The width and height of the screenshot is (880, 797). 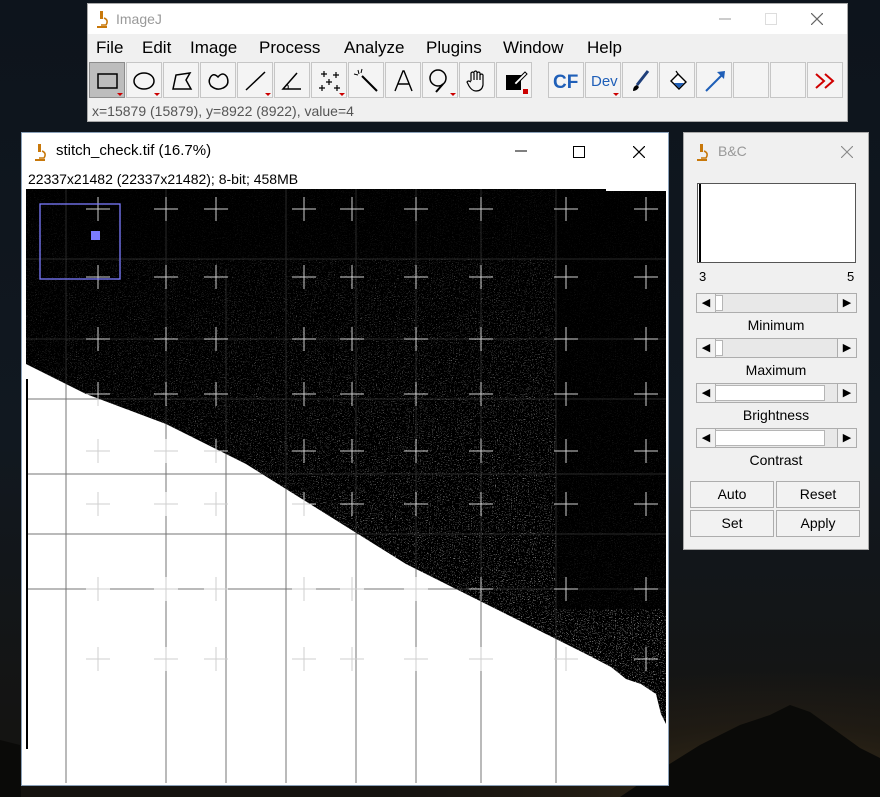 What do you see at coordinates (289, 48) in the screenshot?
I see `menu-process: Process` at bounding box center [289, 48].